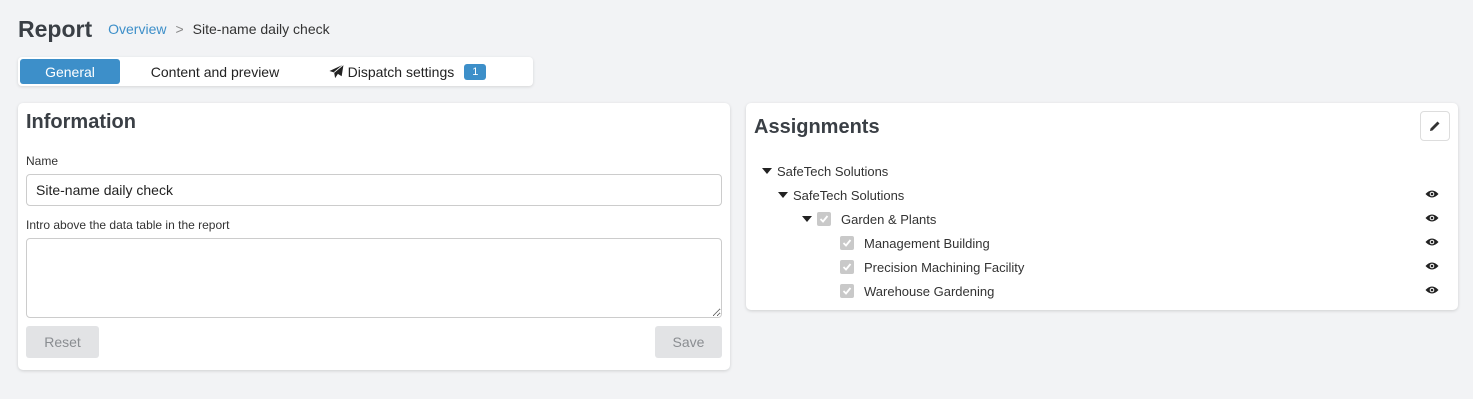 The height and width of the screenshot is (399, 1473). Describe the element at coordinates (42, 161) in the screenshot. I see `name-label: Name` at that location.